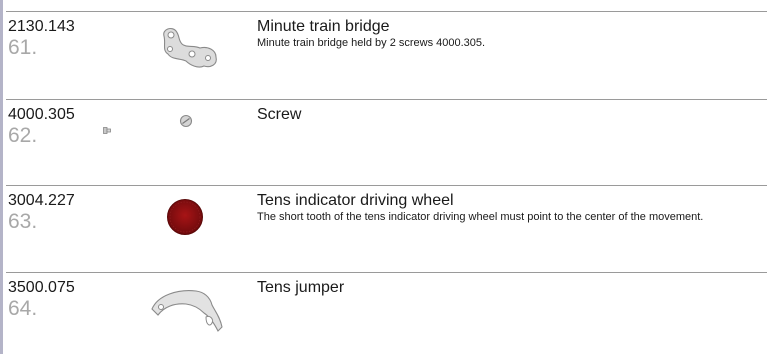 Image resolution: width=767 pixels, height=355 pixels. Describe the element at coordinates (190, 47) in the screenshot. I see `bridge-part-icon` at that location.